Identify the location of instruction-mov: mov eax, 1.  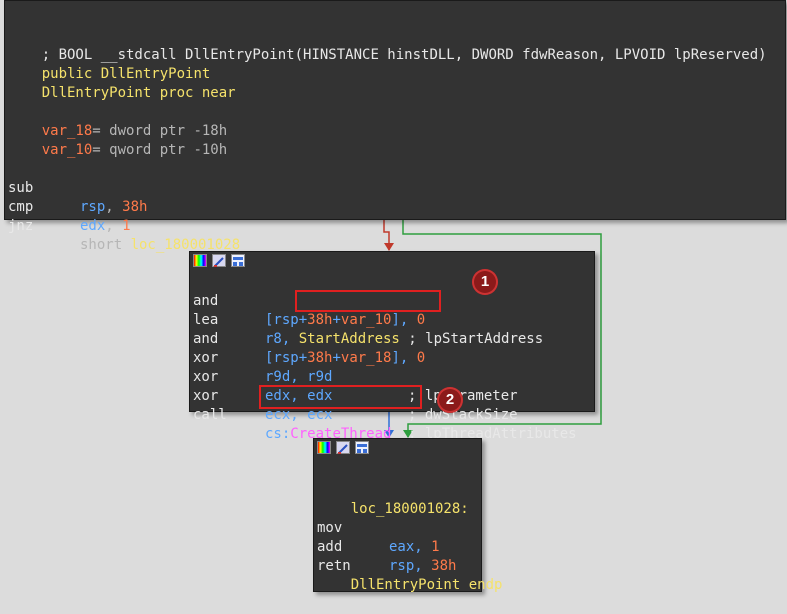
(397, 527).